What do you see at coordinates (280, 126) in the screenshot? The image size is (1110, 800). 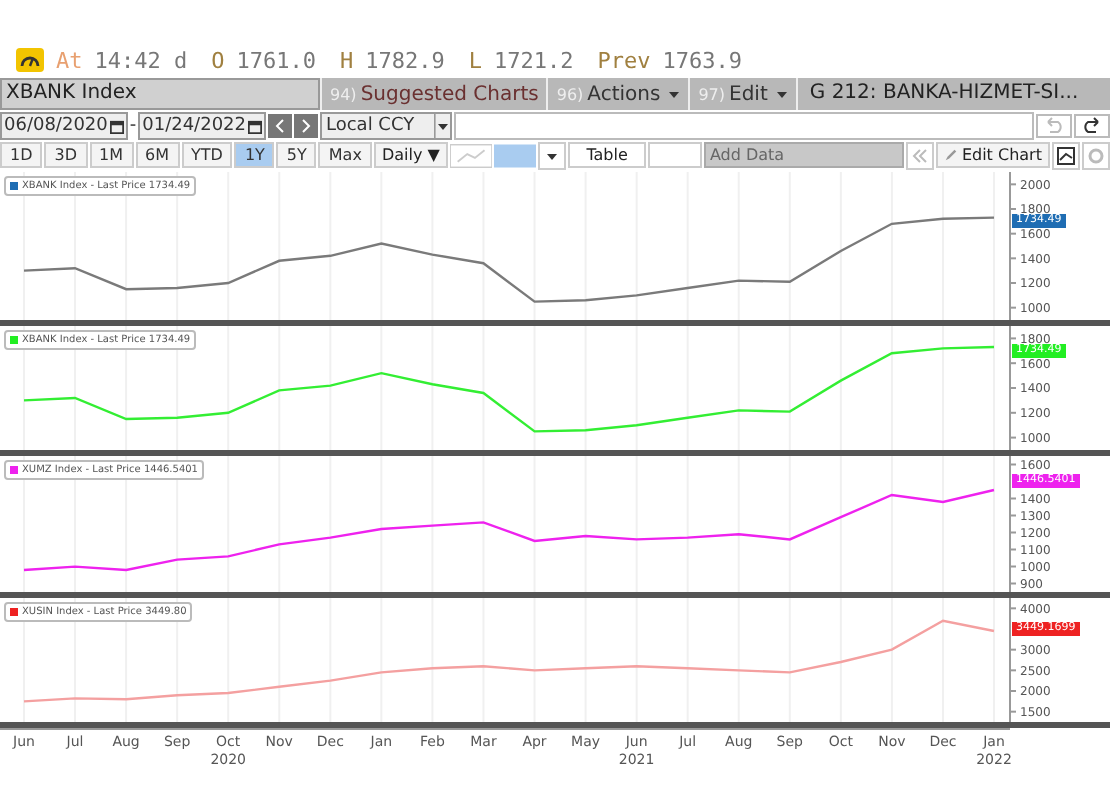 I see `previous-icon` at bounding box center [280, 126].